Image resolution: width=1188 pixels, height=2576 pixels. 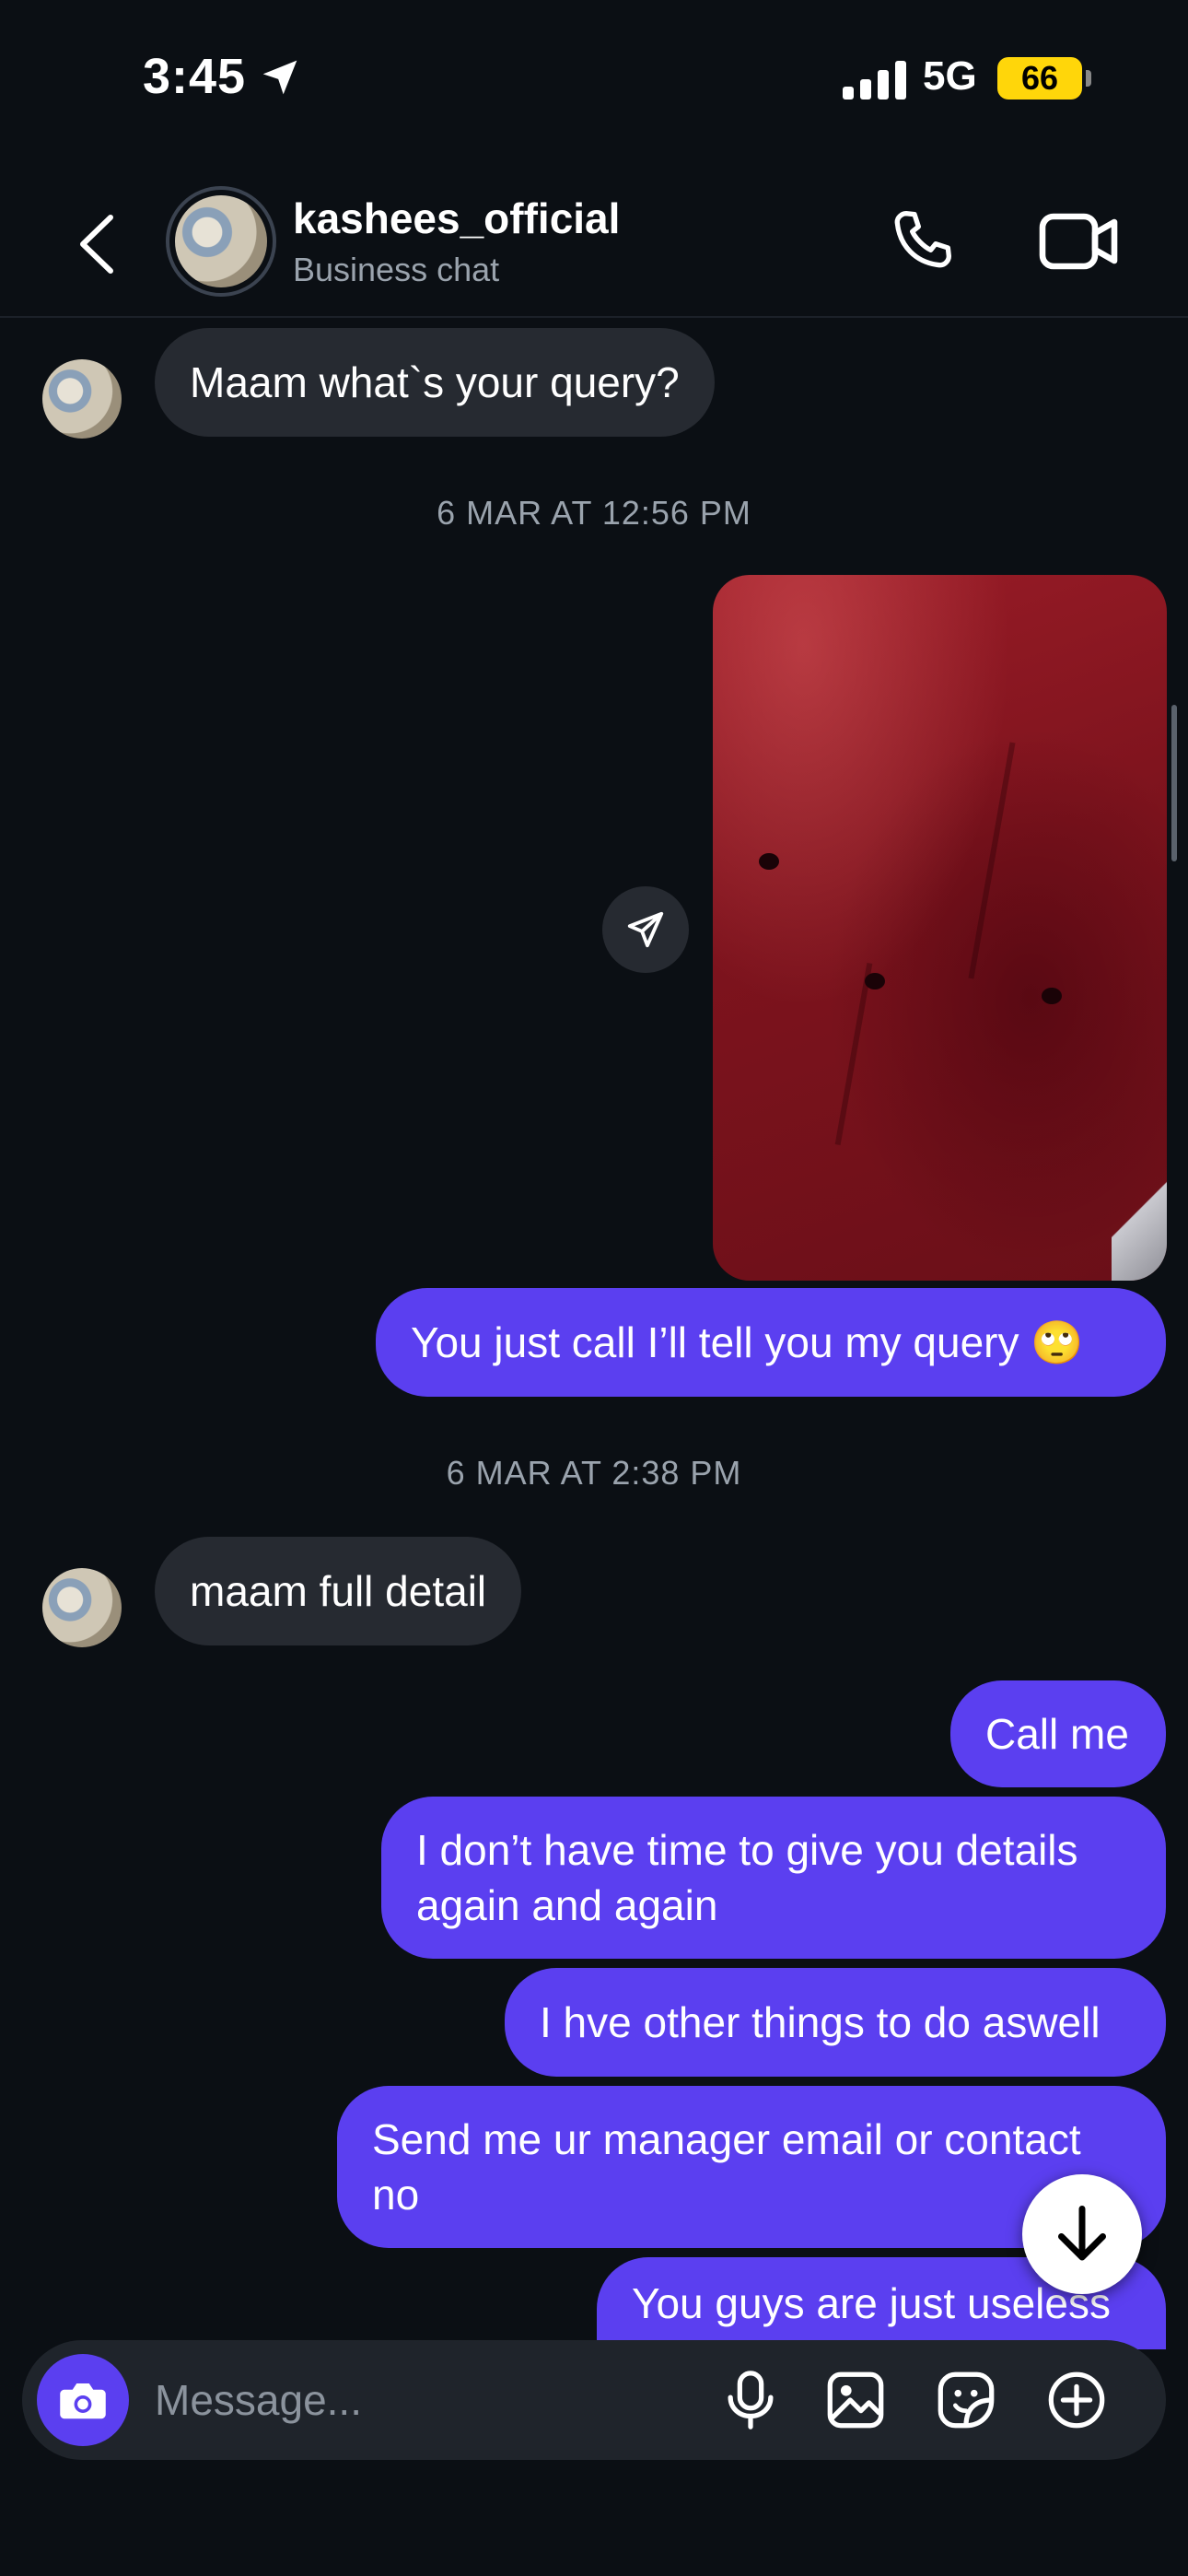 I want to click on outgoing-message: I hve other things to do aswell, so click(x=835, y=2022).